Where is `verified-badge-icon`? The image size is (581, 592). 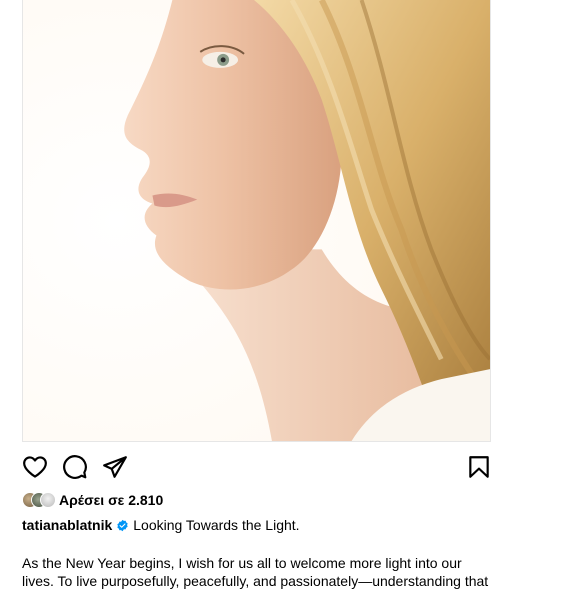
verified-badge-icon is located at coordinates (122, 525).